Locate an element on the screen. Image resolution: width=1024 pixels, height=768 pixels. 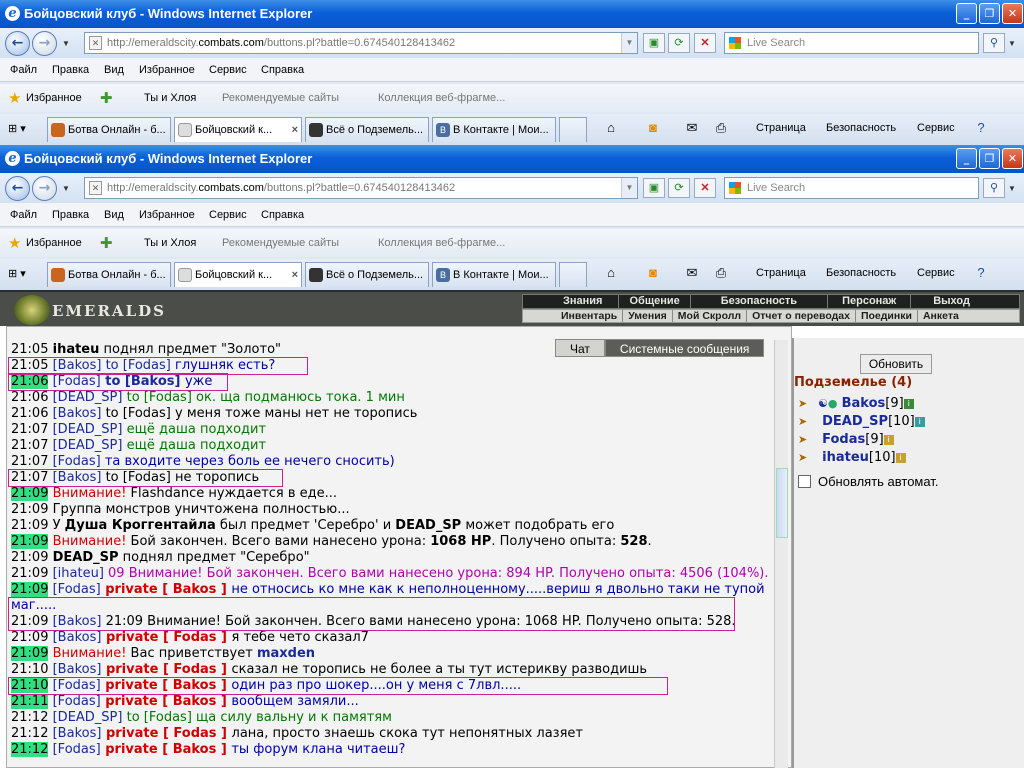
player-name-link: [ihateu] is located at coordinates (78, 573).